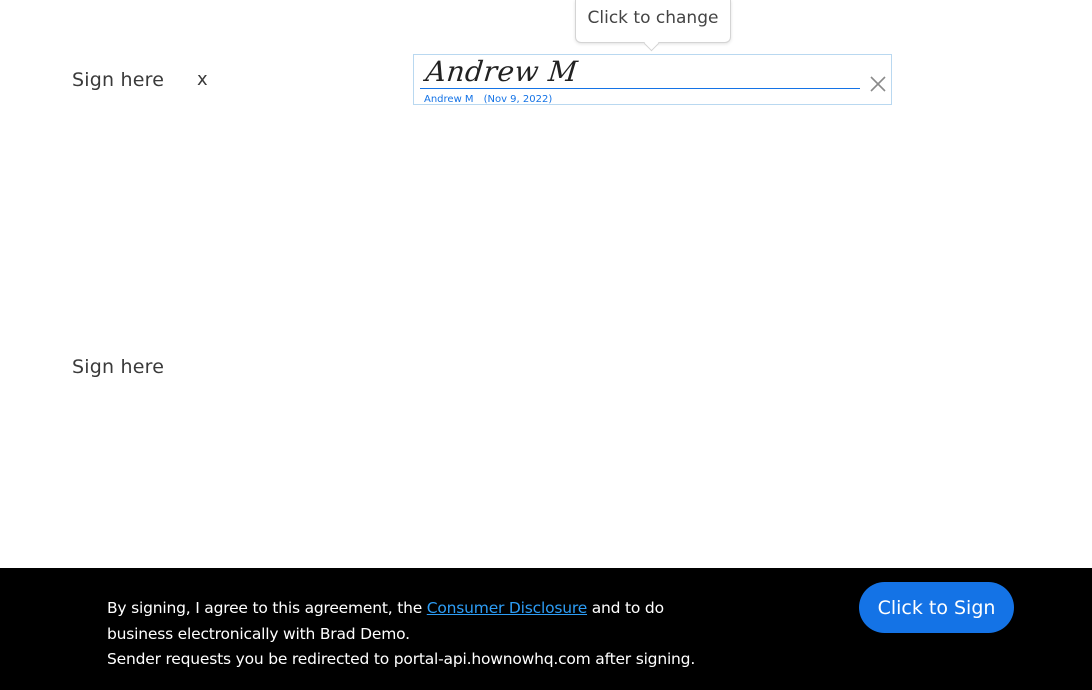 The height and width of the screenshot is (690, 1092). What do you see at coordinates (652, 79) in the screenshot?
I see `signature-field: Andrew M Andrew M (Nov 9, 2022)` at bounding box center [652, 79].